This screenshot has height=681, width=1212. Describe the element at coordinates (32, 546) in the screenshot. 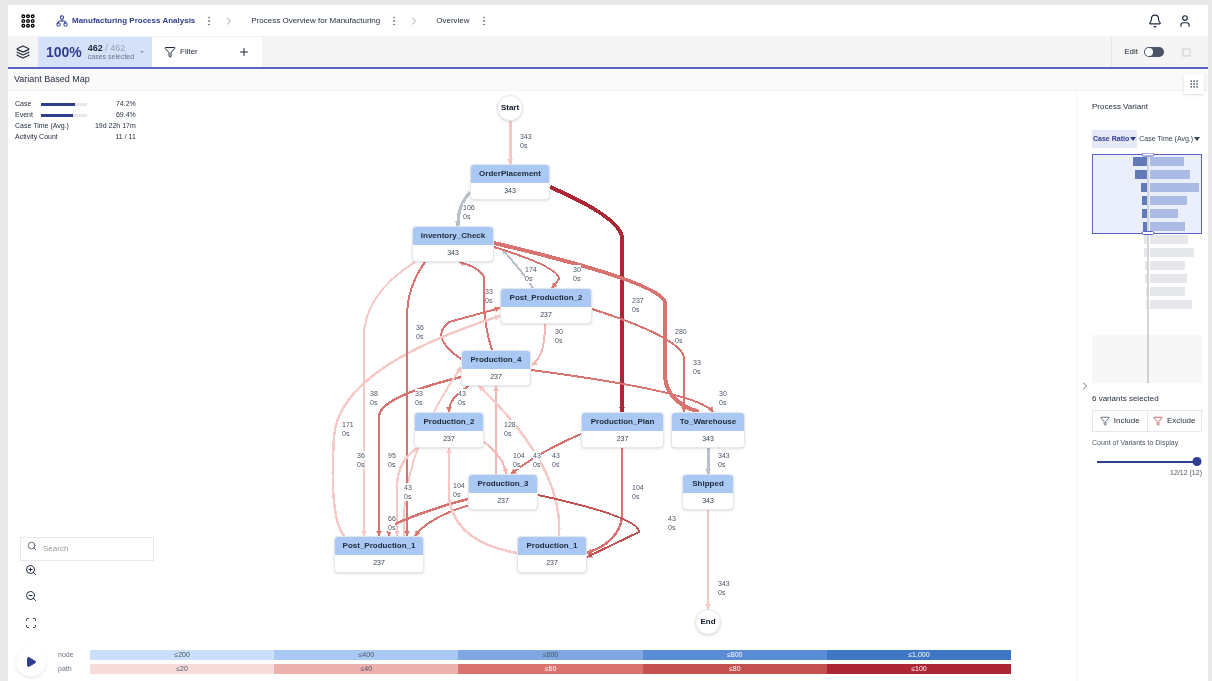

I see `search-icon` at that location.